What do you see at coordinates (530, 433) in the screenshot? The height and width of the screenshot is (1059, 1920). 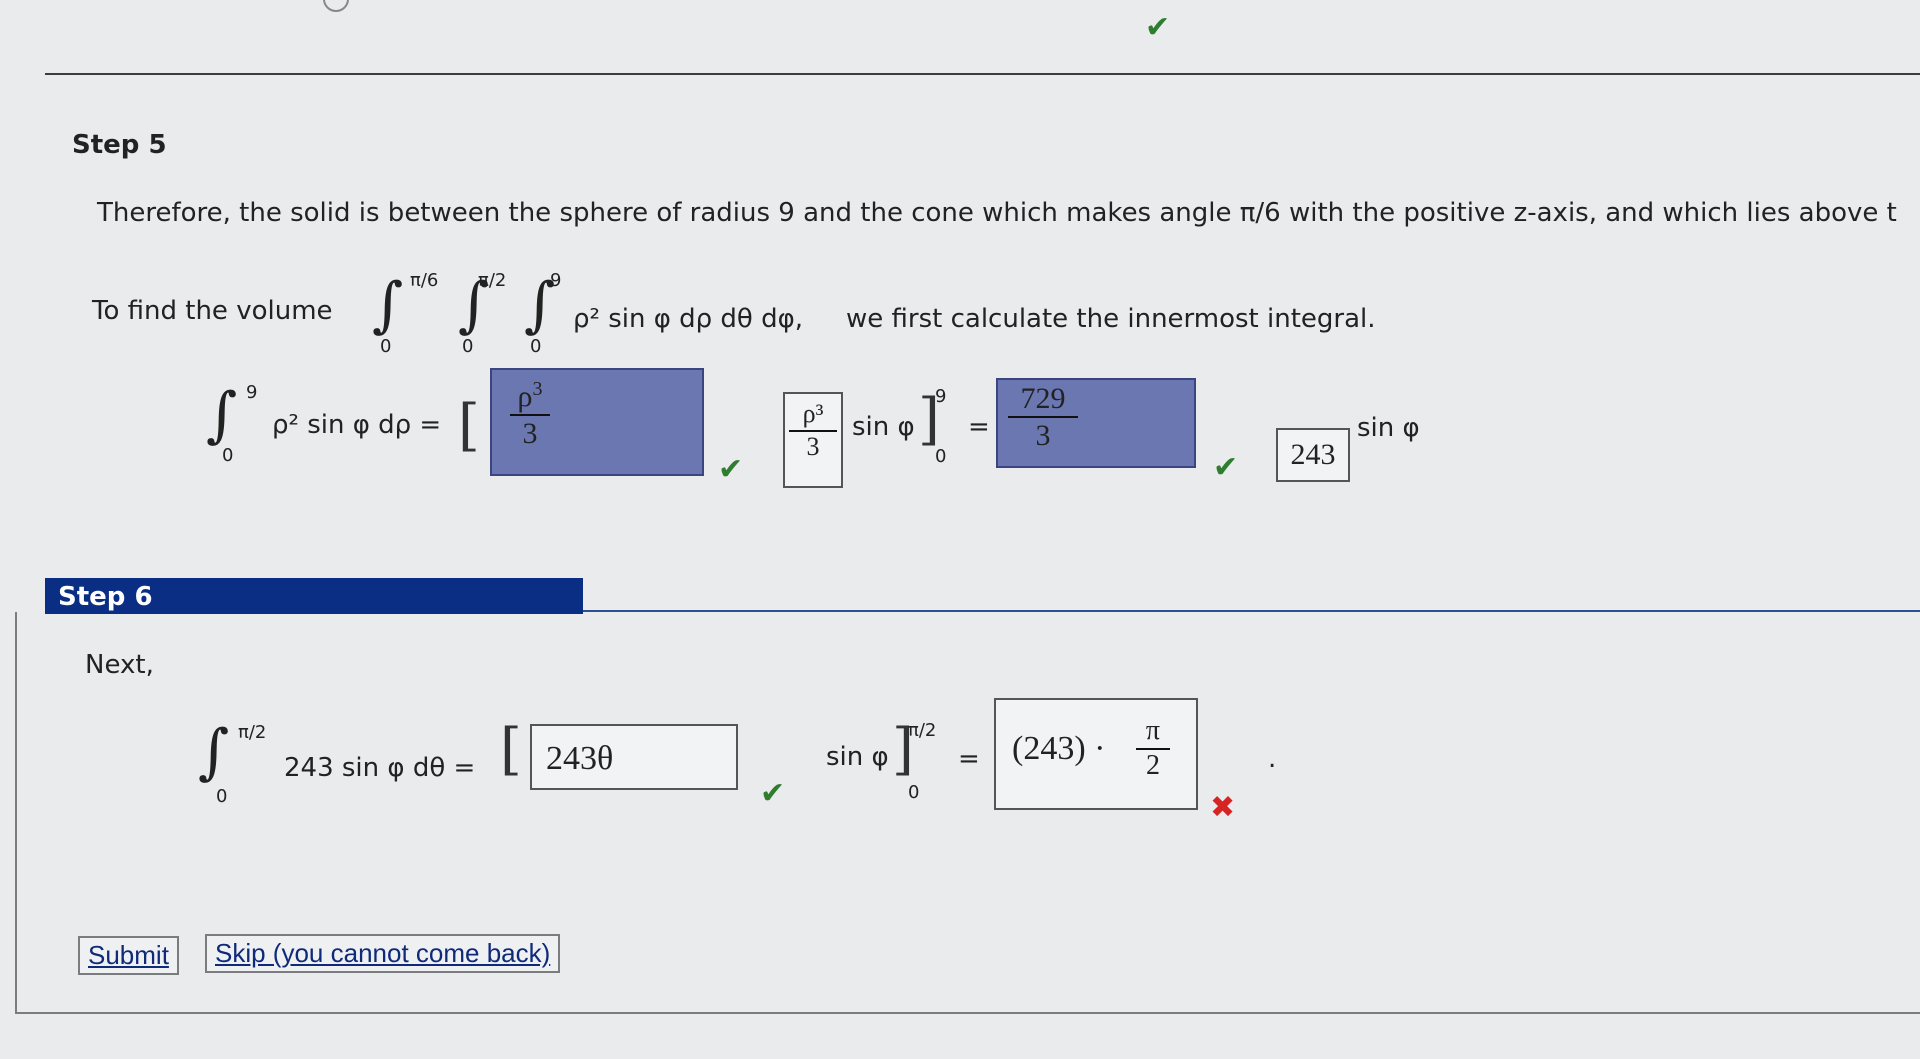 I see `answer1-denominator: 3` at bounding box center [530, 433].